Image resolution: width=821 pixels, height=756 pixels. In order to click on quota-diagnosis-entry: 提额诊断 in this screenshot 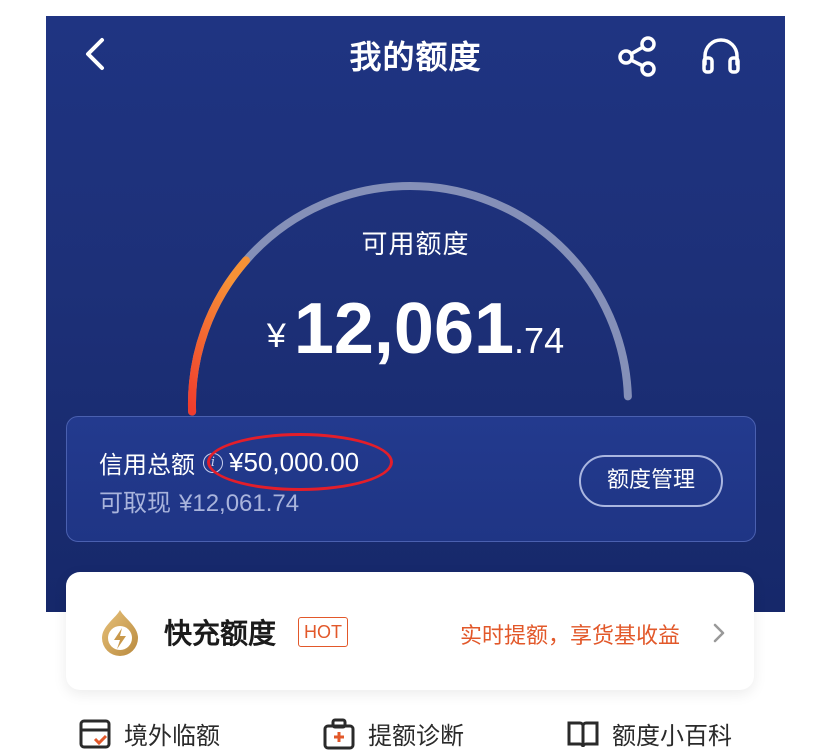, I will do `click(393, 733)`.